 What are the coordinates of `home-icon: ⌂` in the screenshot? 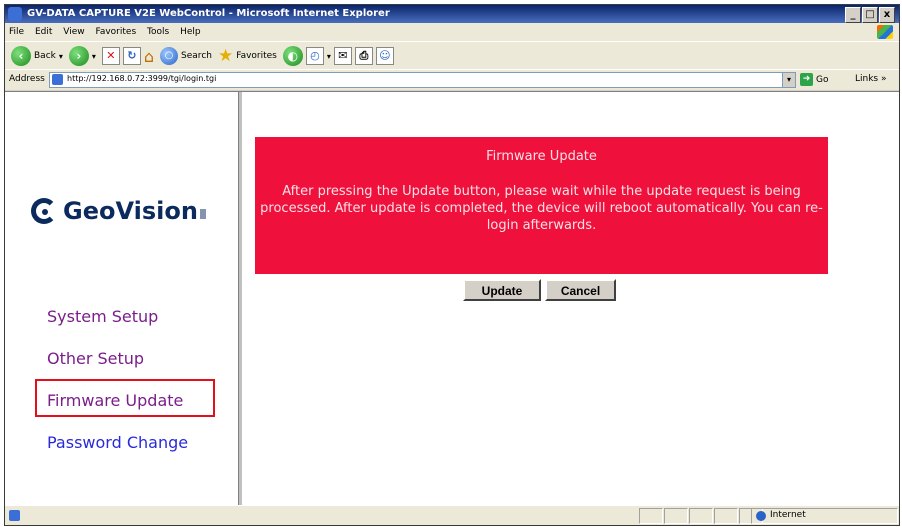 It's located at (149, 56).